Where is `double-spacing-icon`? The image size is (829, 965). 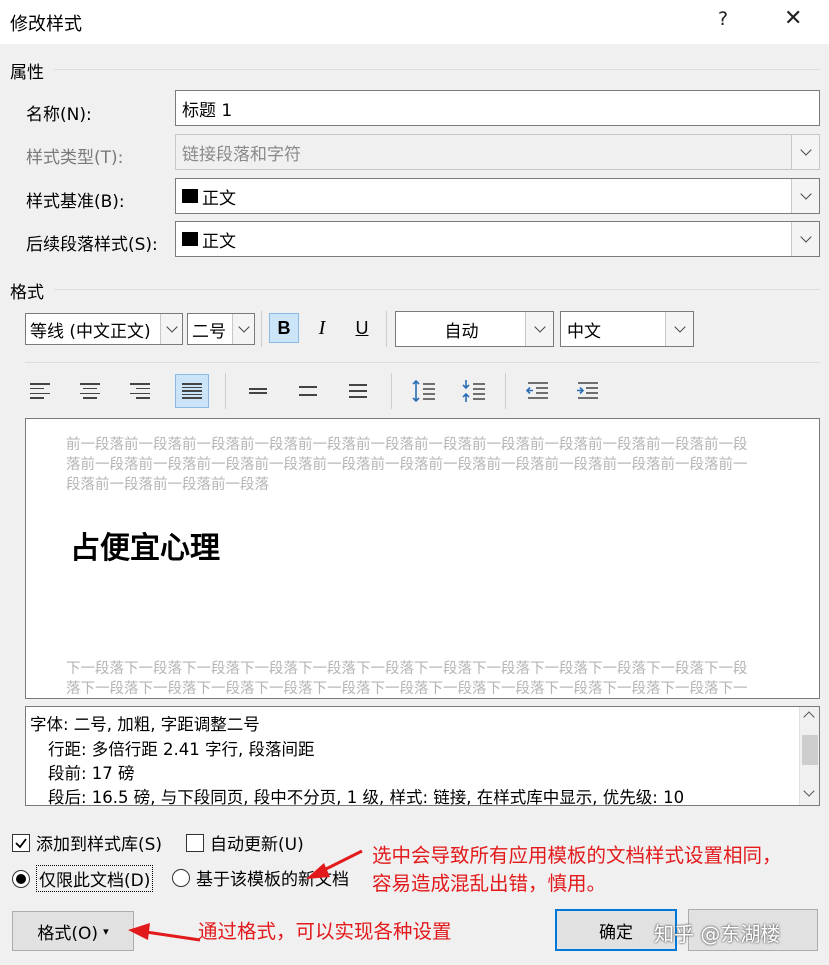 double-spacing-icon is located at coordinates (358, 391).